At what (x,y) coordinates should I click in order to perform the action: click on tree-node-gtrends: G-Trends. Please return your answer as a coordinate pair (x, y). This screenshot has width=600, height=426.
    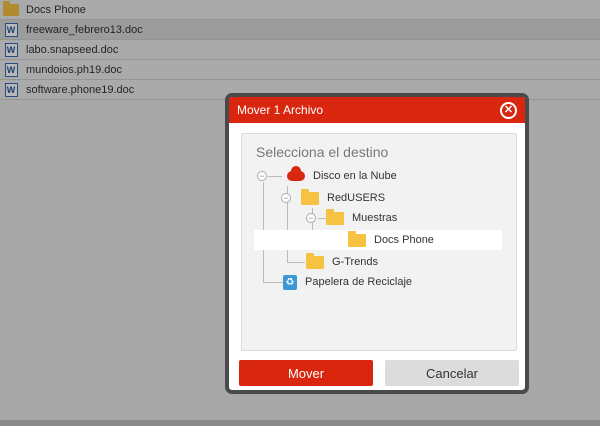
    Looking at the image, I should click on (342, 262).